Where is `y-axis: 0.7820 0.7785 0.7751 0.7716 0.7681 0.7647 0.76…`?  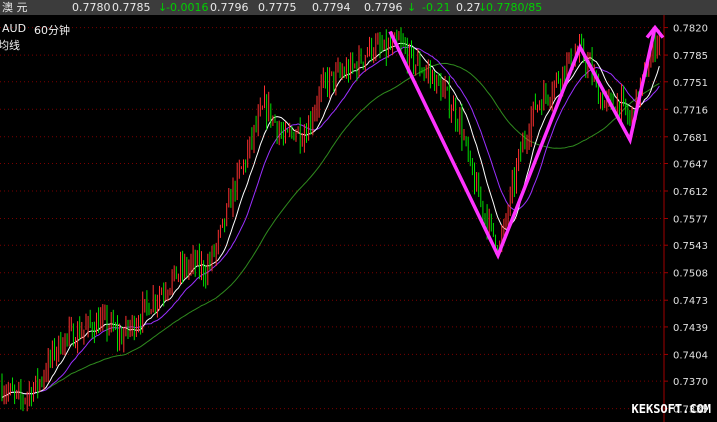
y-axis: 0.7820 0.7785 0.7751 0.7716 0.7681 0.7647 0.76… is located at coordinates (690, 220).